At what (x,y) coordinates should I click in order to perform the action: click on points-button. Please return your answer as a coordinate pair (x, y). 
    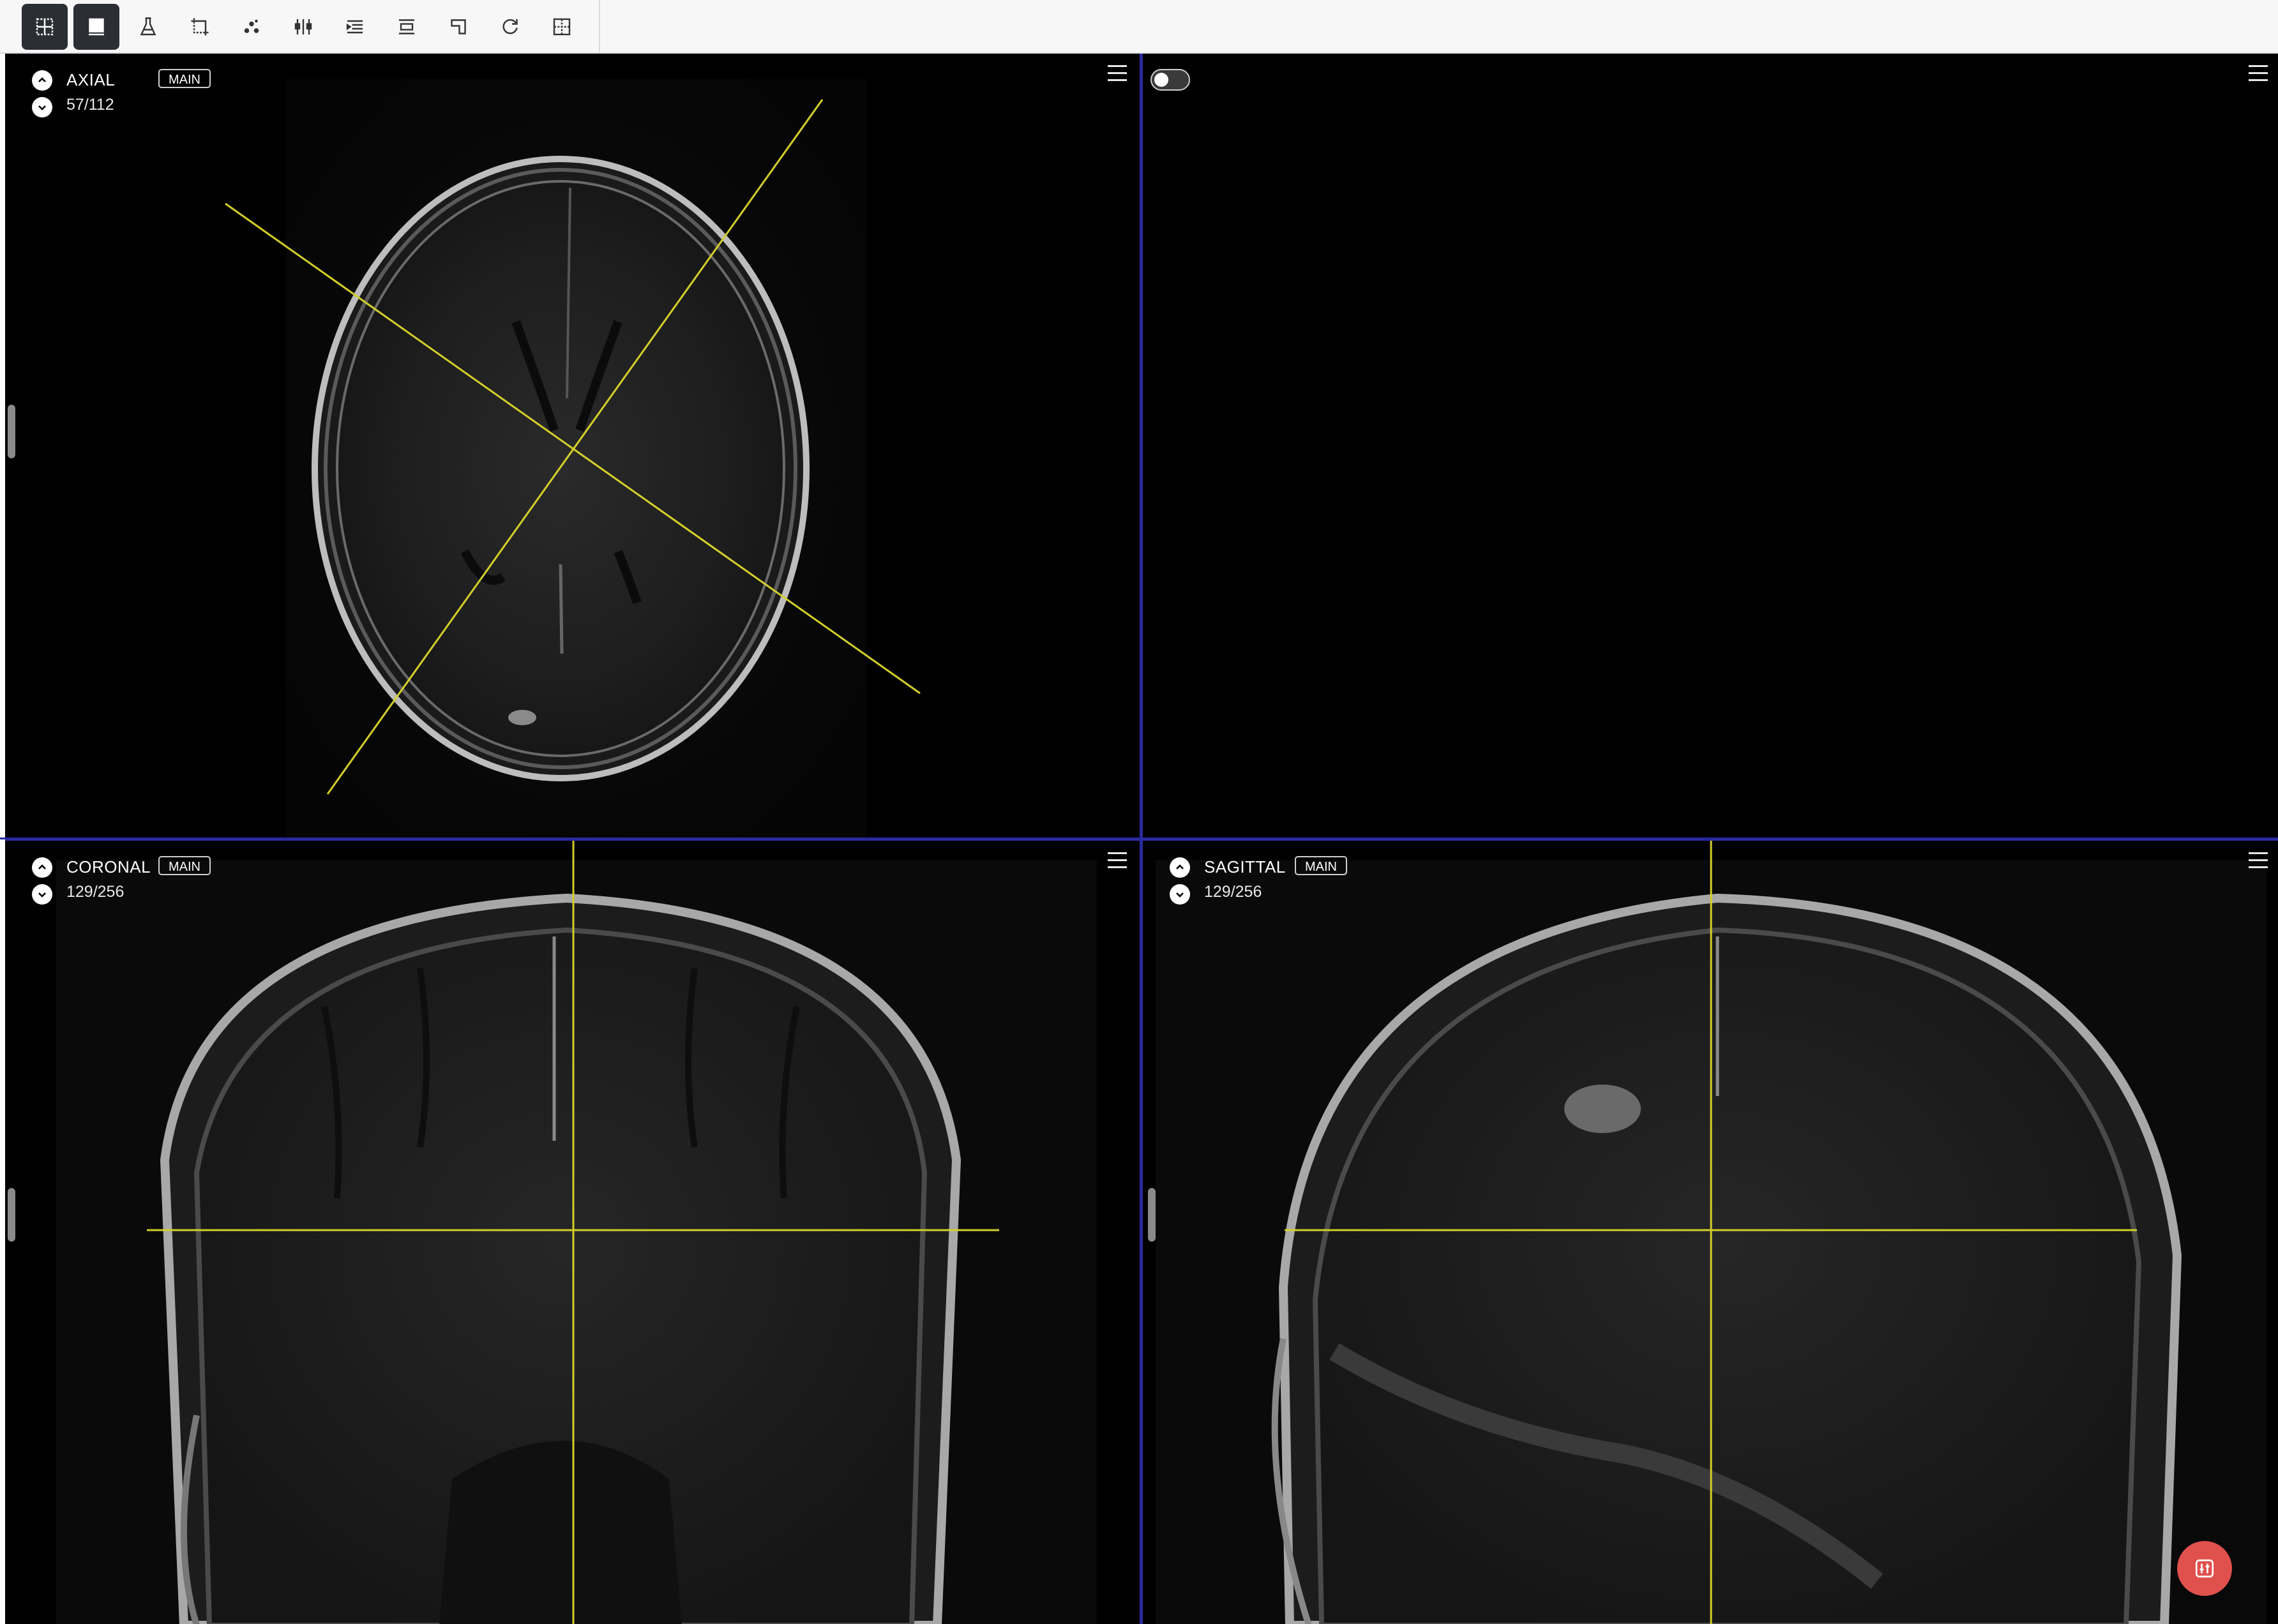
    Looking at the image, I should click on (252, 27).